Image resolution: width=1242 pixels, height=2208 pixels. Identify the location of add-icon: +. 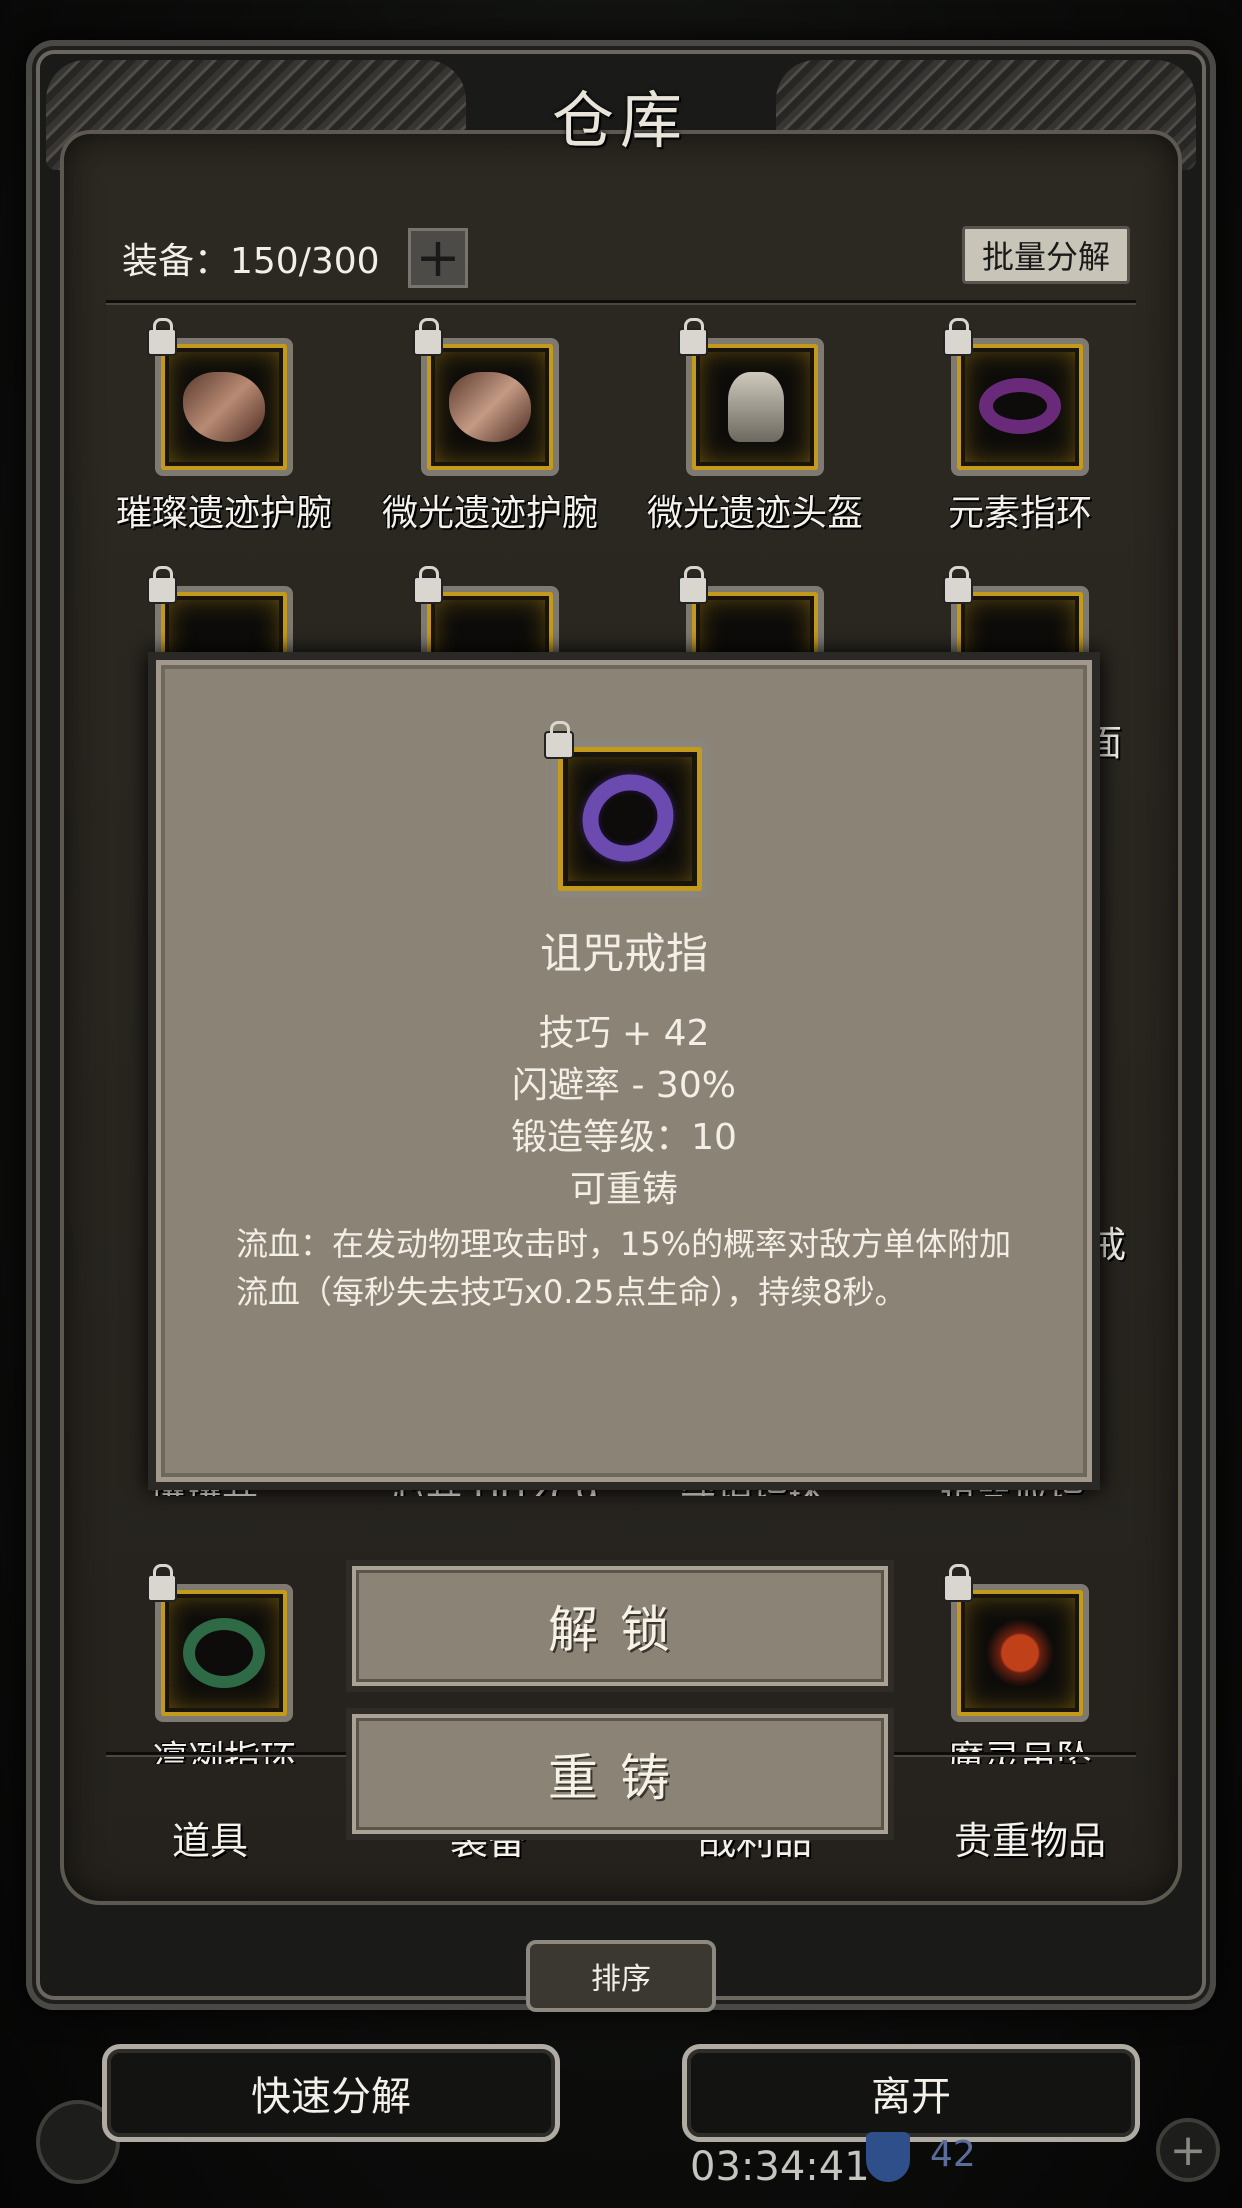
(1188, 2150).